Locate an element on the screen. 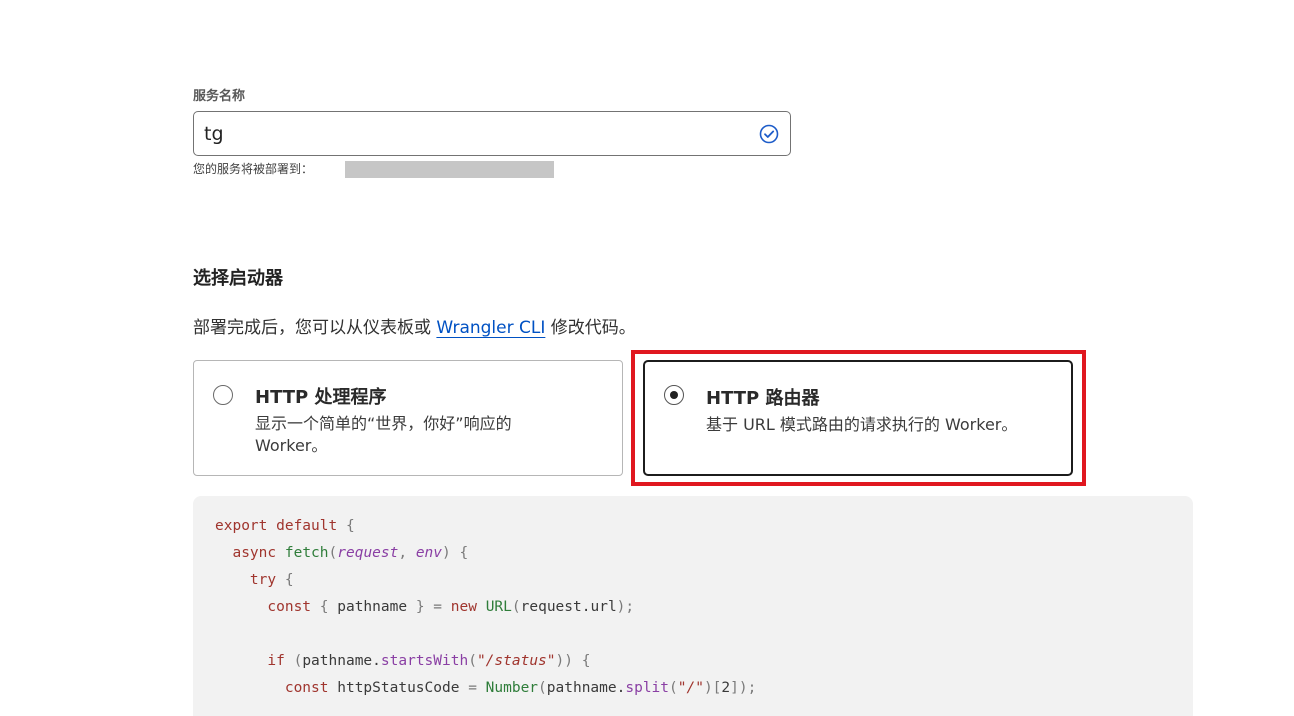 The width and height of the screenshot is (1294, 716). code-token: async is located at coordinates (254, 553).